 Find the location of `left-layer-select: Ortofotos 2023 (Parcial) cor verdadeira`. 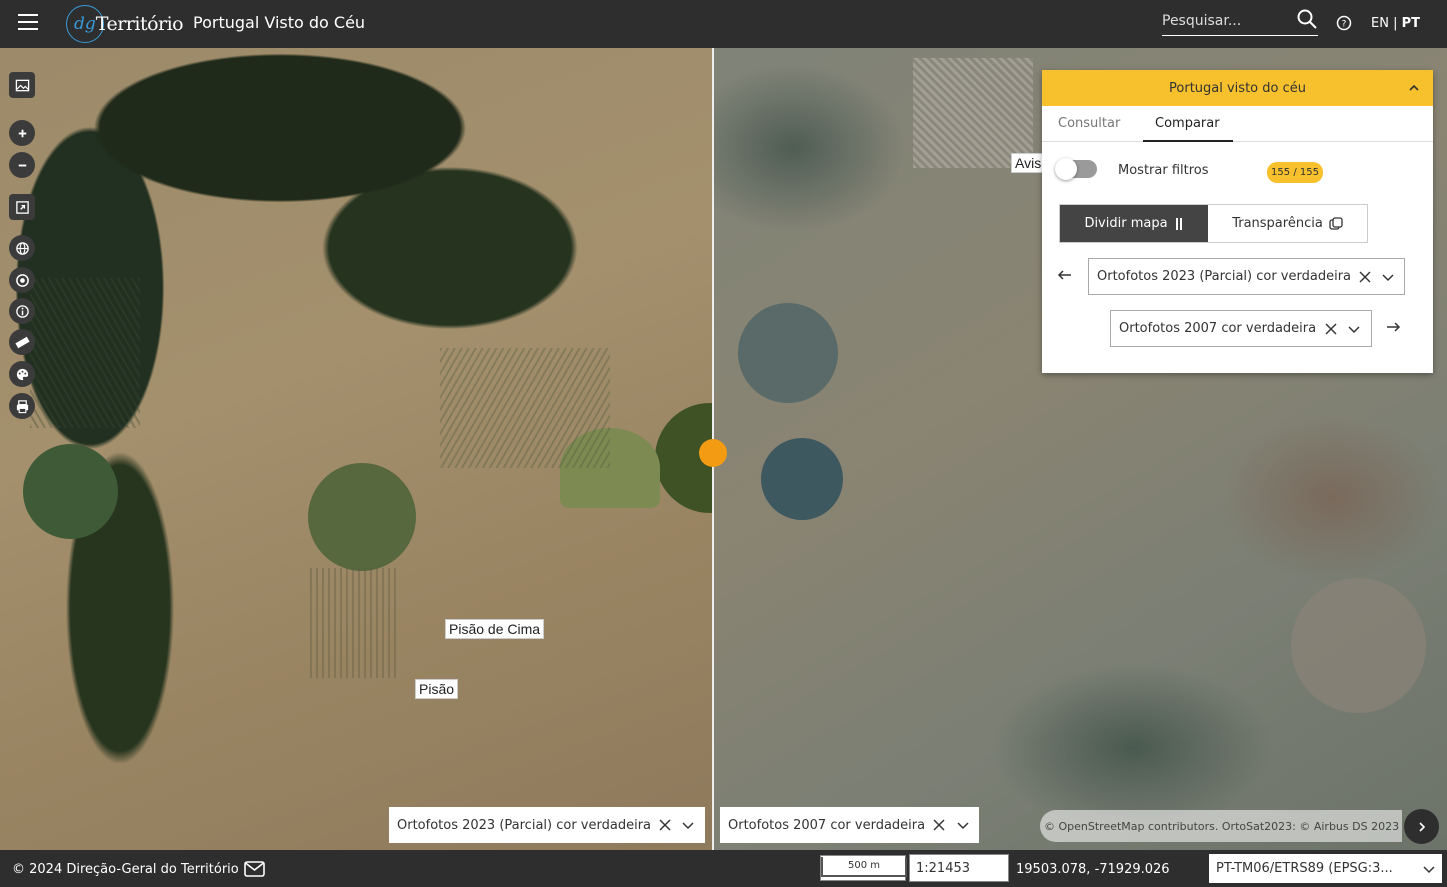

left-layer-select: Ortofotos 2023 (Parcial) cor verdadeira is located at coordinates (1246, 276).